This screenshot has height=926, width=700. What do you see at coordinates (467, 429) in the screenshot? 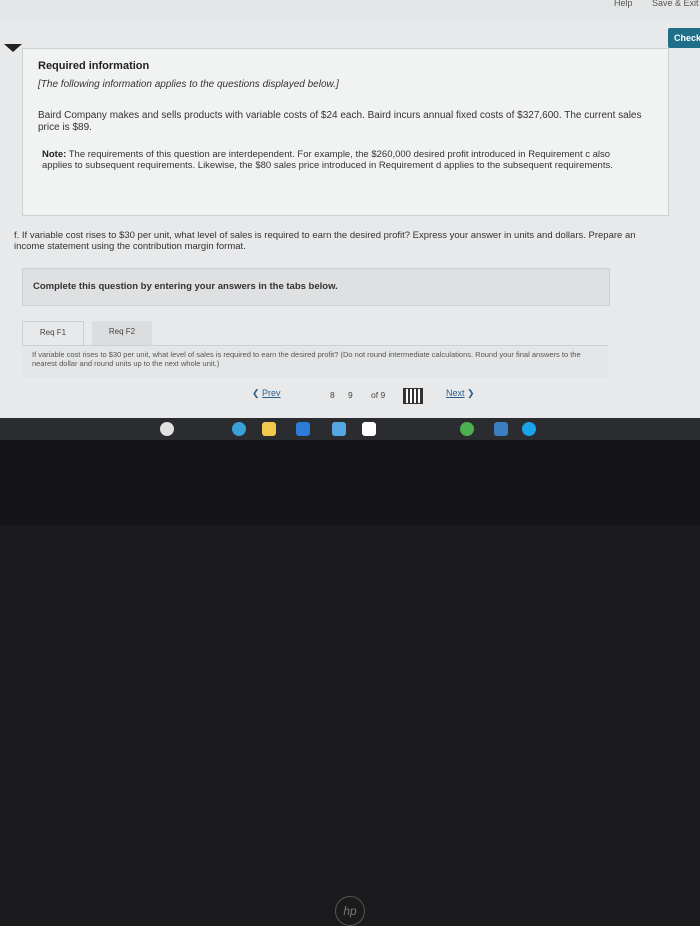
I see `chrome-icon` at bounding box center [467, 429].